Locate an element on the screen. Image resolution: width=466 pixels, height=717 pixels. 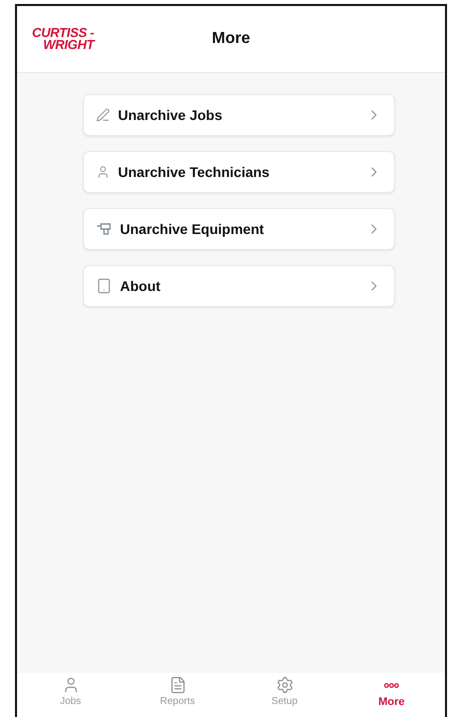
pencil-icon is located at coordinates (103, 115).